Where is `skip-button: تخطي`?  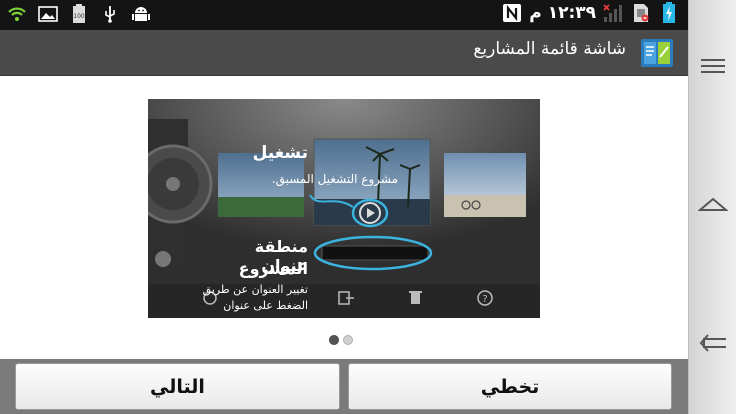
skip-button: تخطي is located at coordinates (510, 386).